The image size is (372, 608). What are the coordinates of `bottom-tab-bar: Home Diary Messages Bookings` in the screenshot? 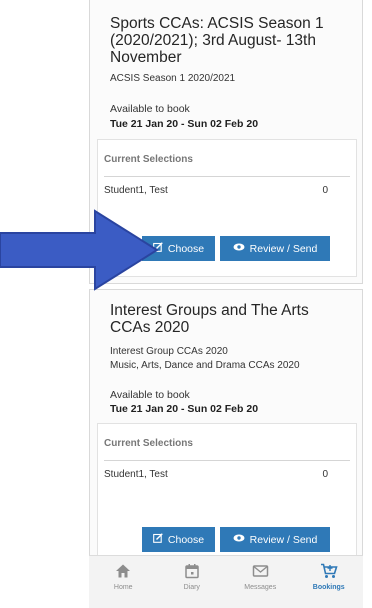 It's located at (226, 581).